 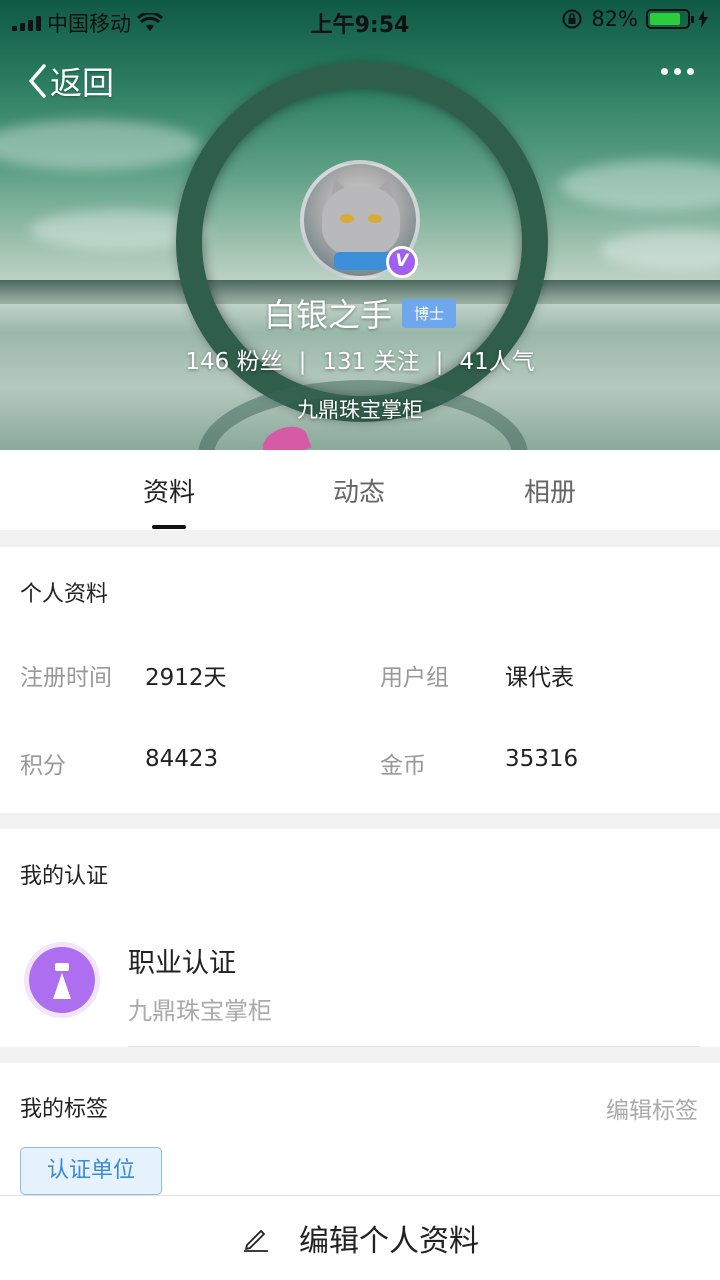 I want to click on more-button, so click(x=677, y=71).